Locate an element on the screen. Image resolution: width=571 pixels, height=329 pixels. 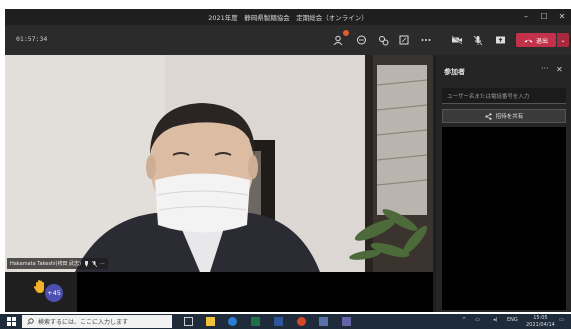
leave-options-button: ⌄ is located at coordinates (563, 40).